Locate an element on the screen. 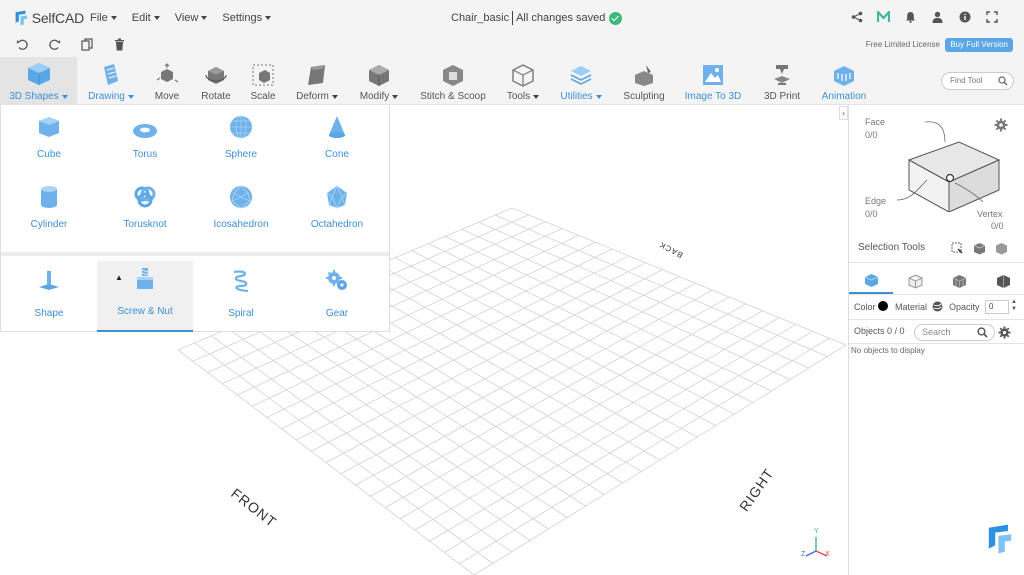  objects-settings-gear-icon is located at coordinates (1004, 332).